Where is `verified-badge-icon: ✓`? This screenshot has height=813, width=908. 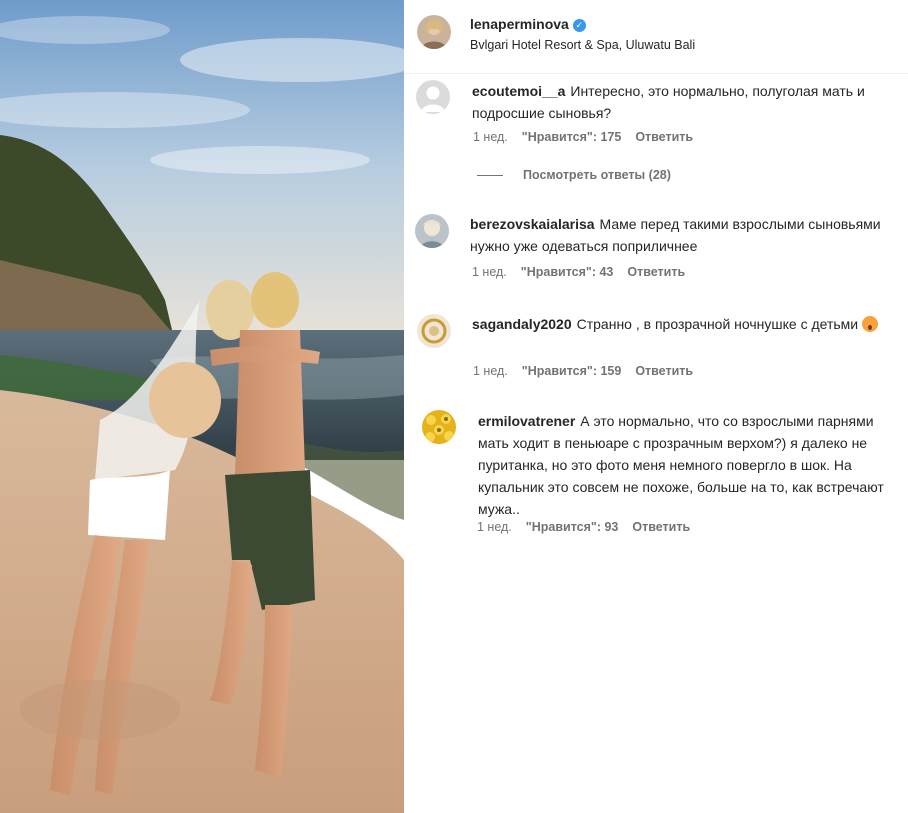
verified-badge-icon: ✓ is located at coordinates (579, 25).